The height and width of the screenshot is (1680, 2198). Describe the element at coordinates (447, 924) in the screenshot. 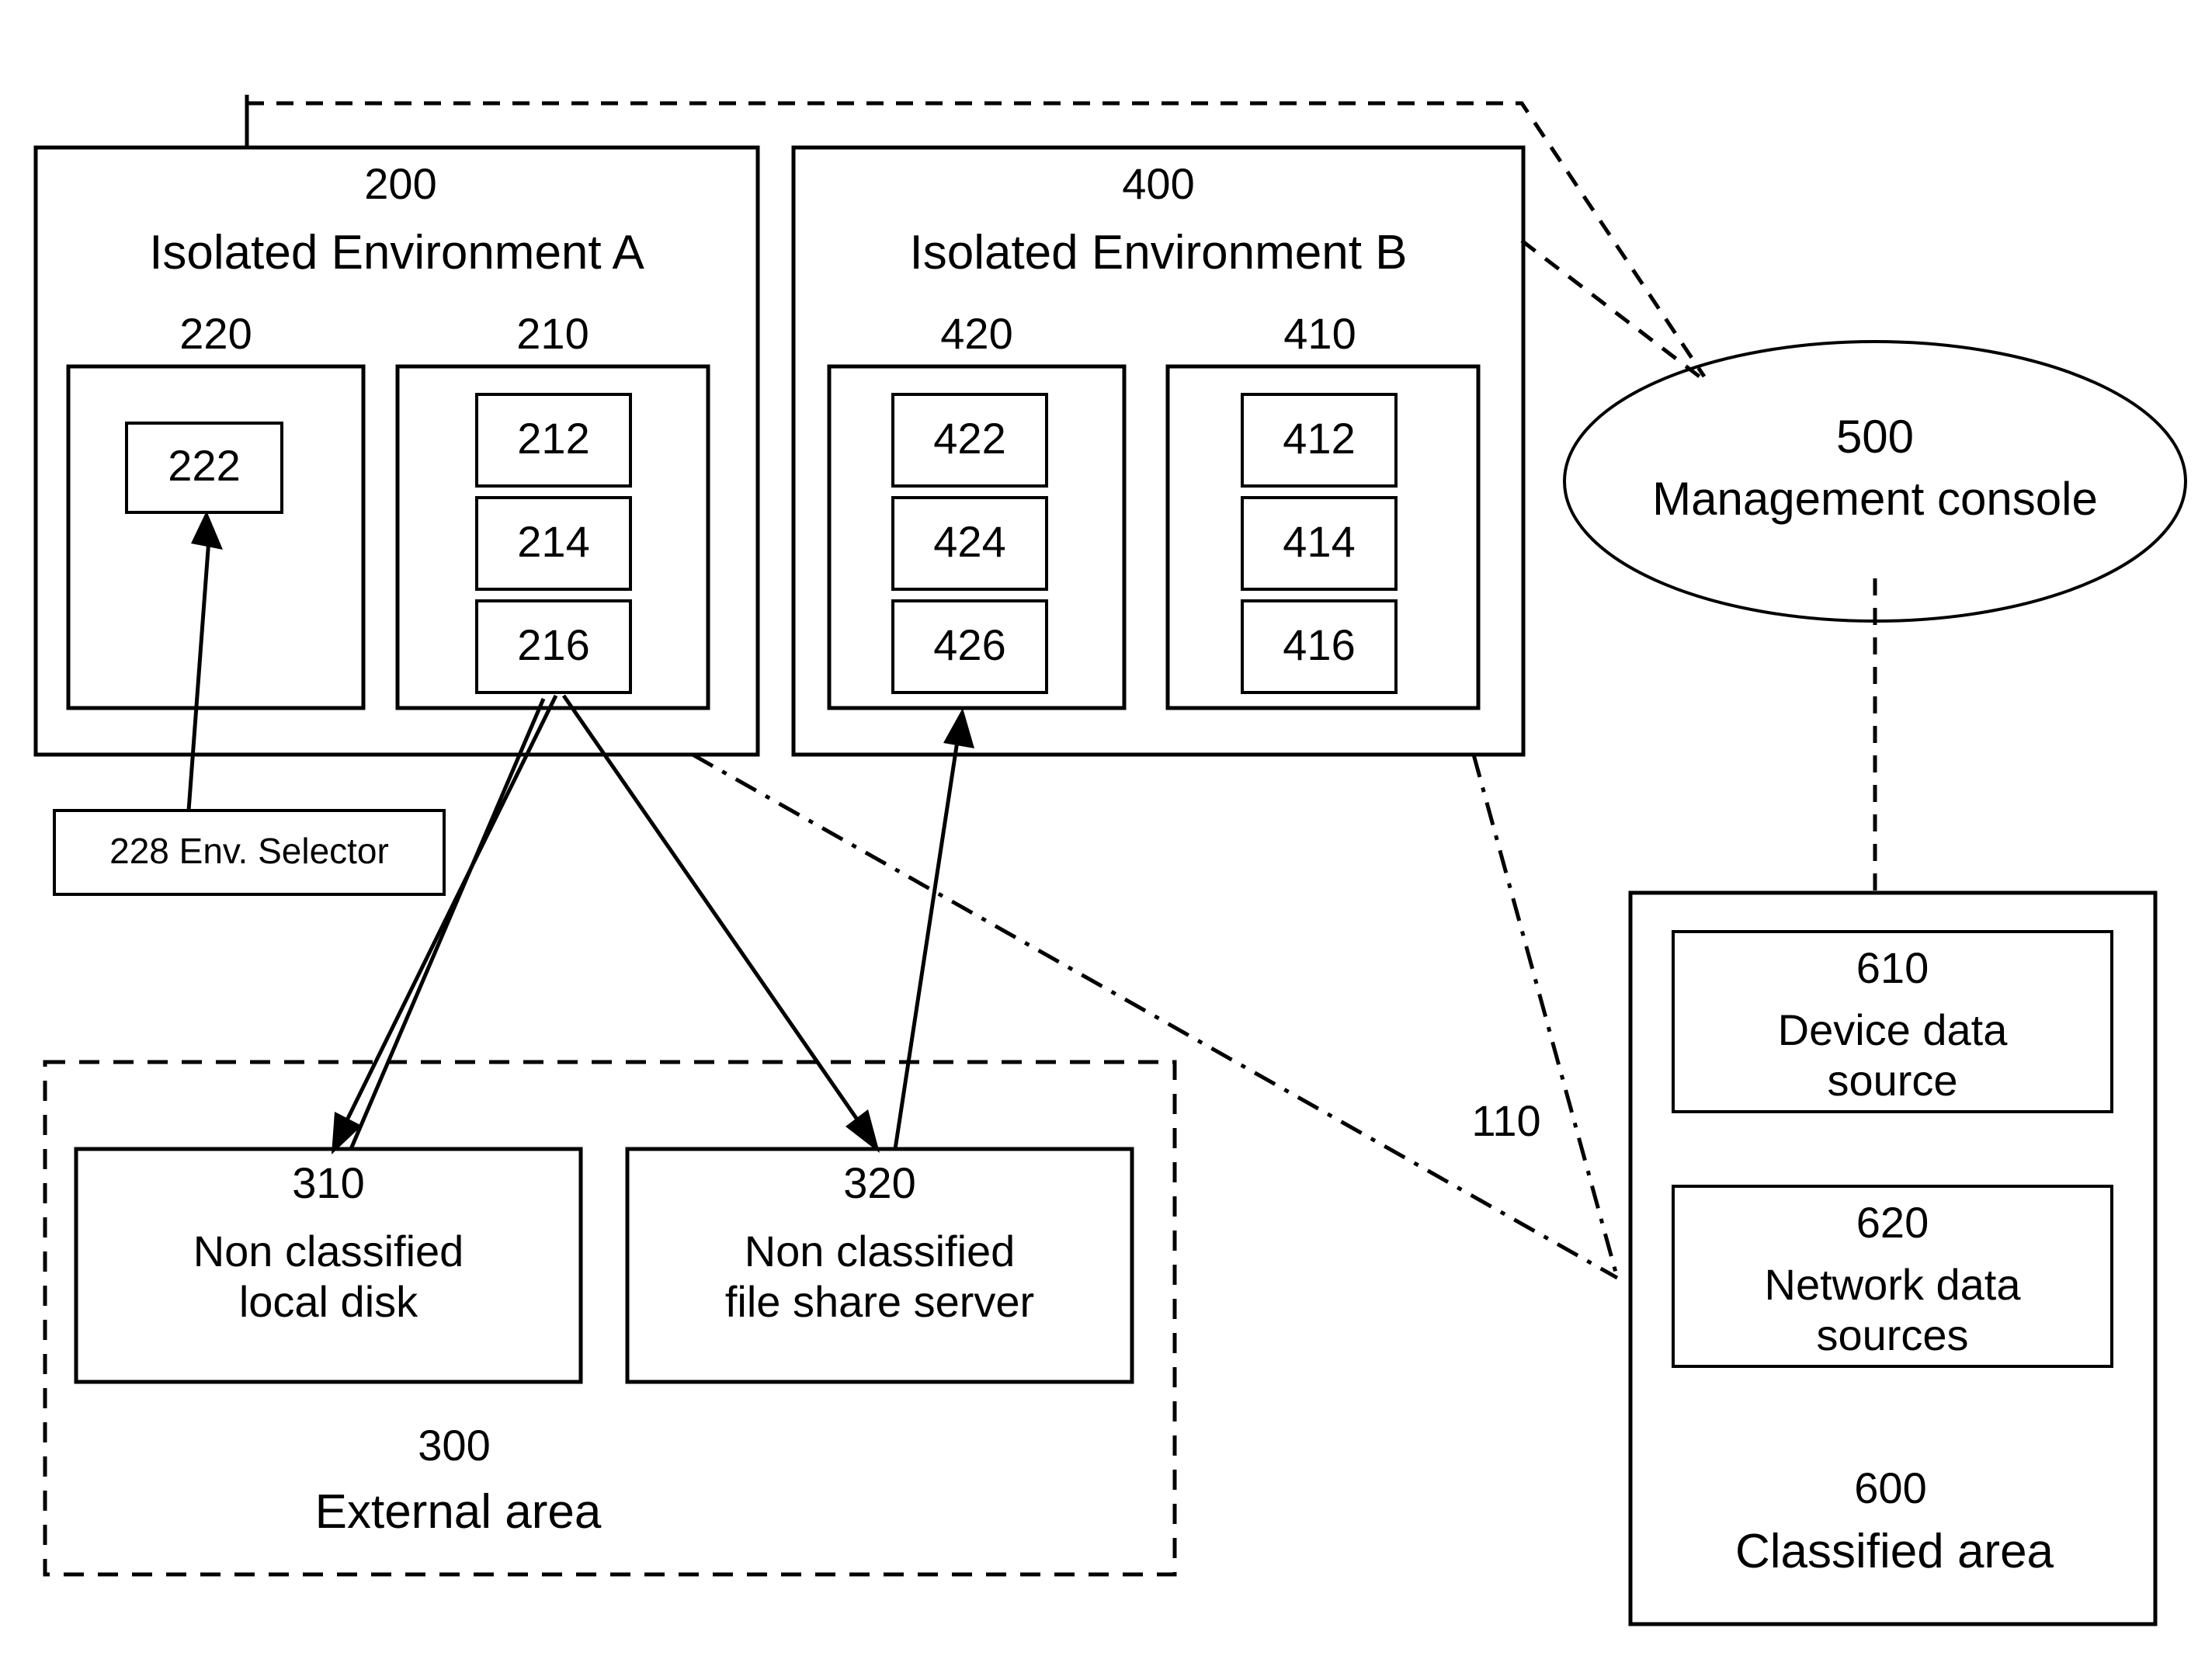

I see `arrow-310-upward` at that location.